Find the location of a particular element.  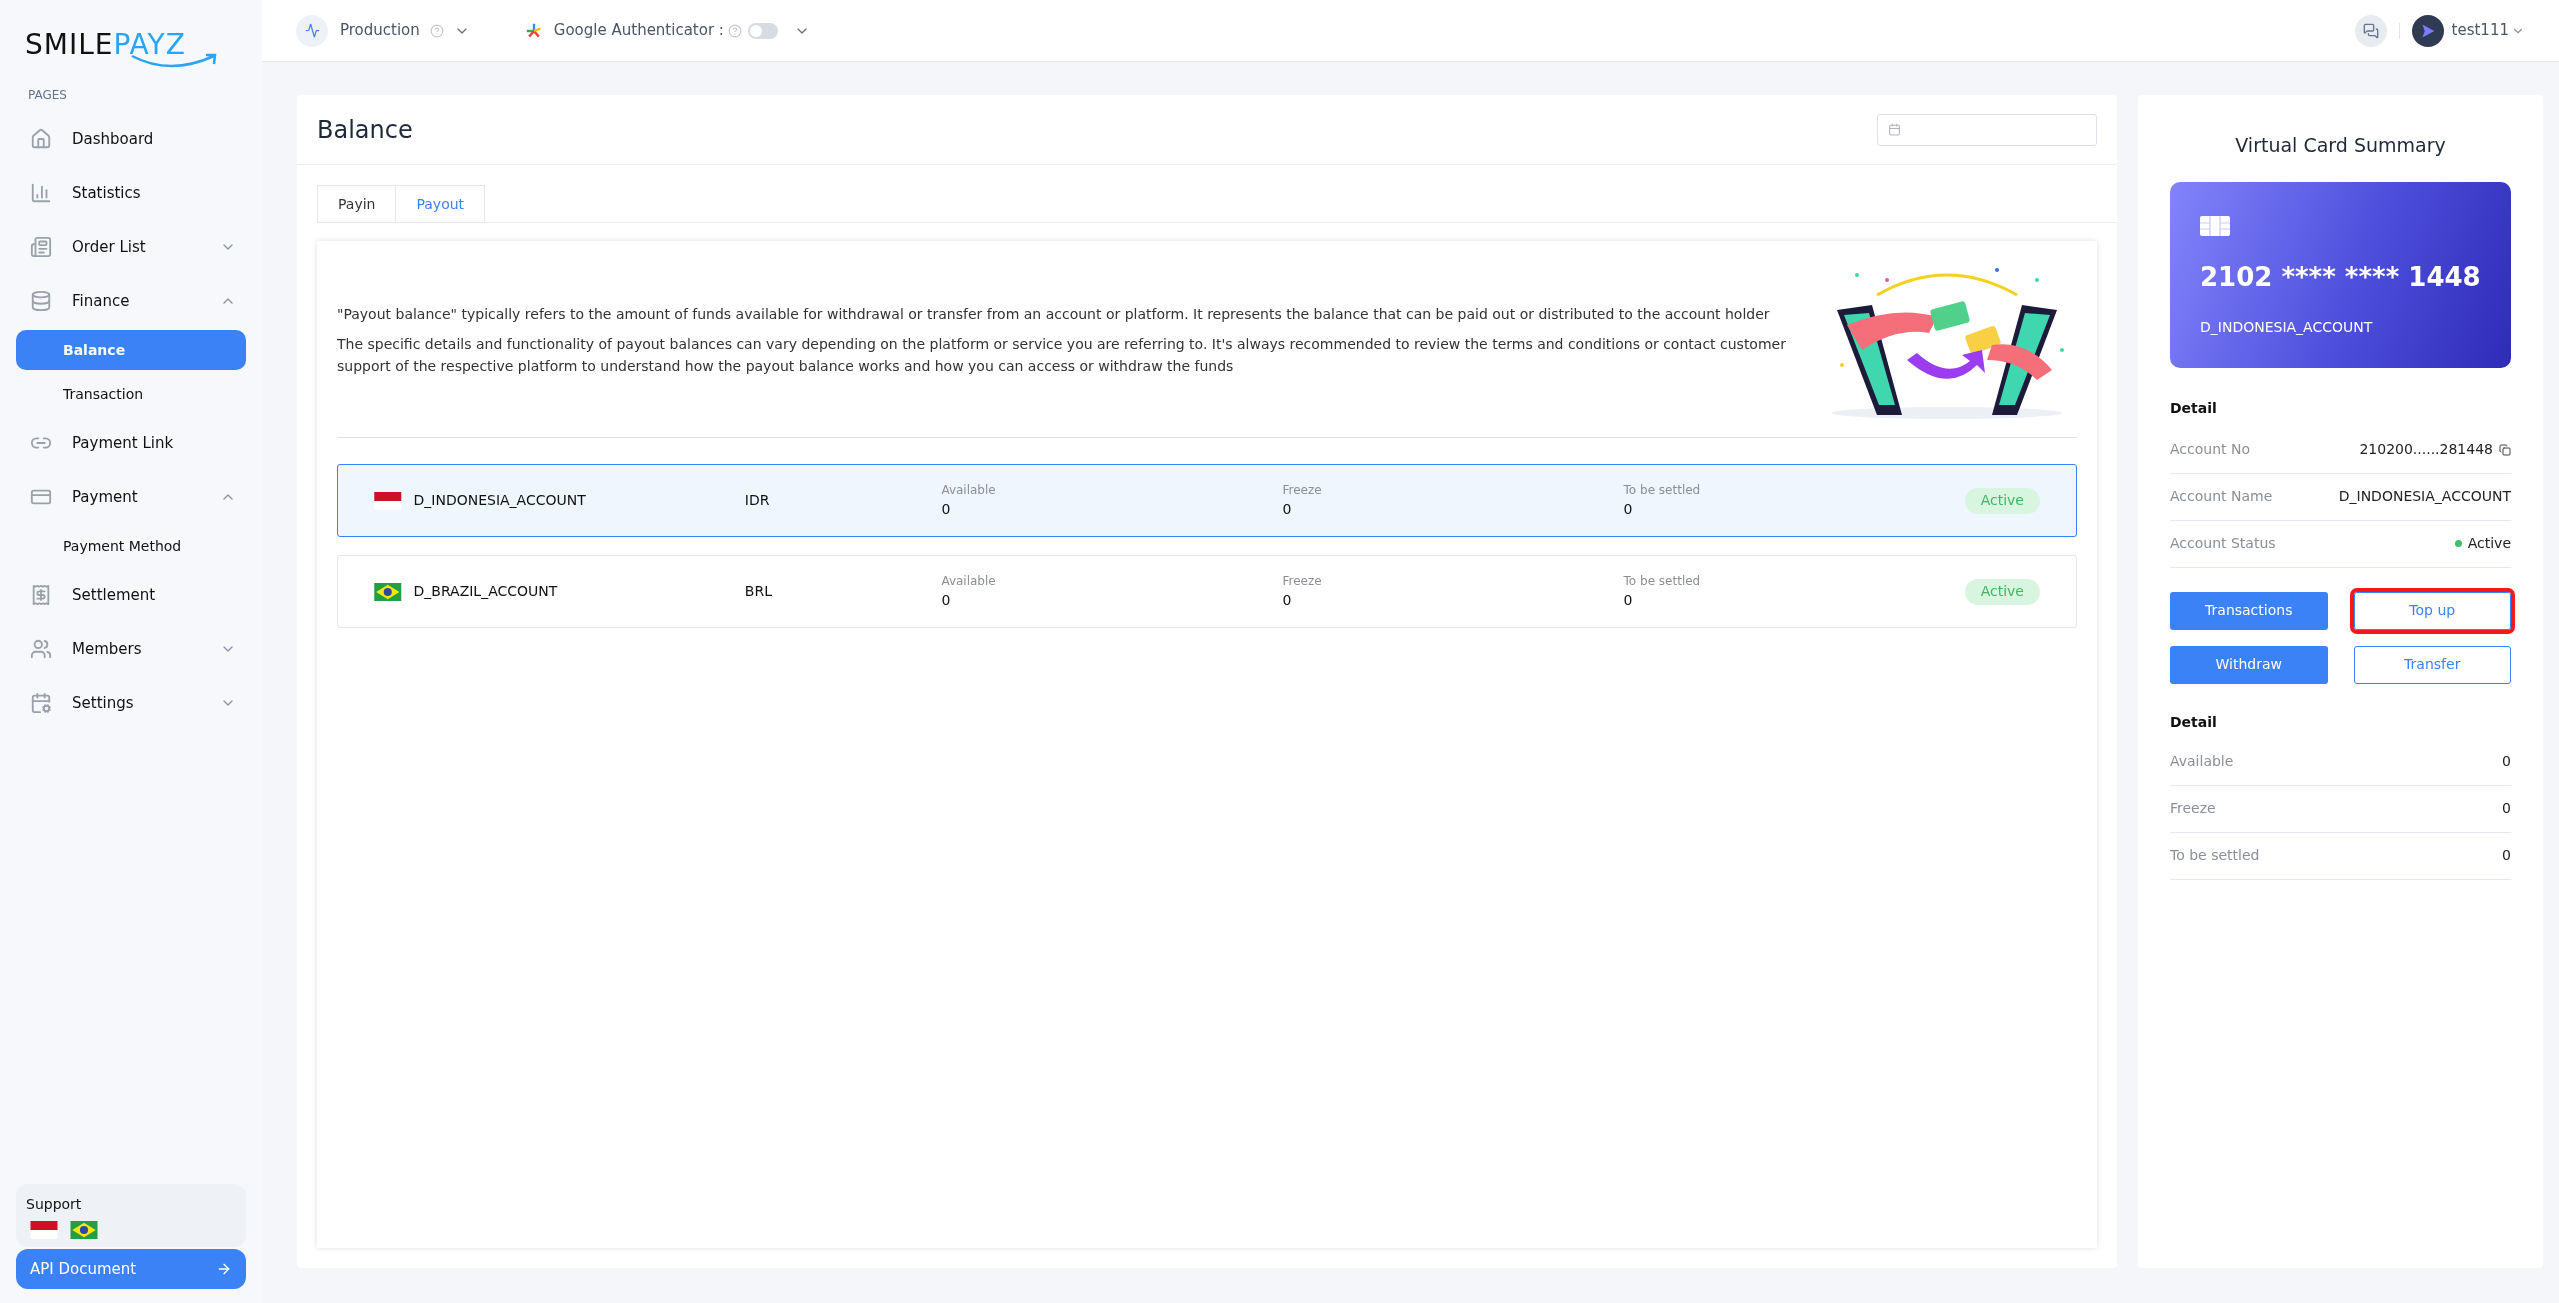

chat-button is located at coordinates (2370, 30).